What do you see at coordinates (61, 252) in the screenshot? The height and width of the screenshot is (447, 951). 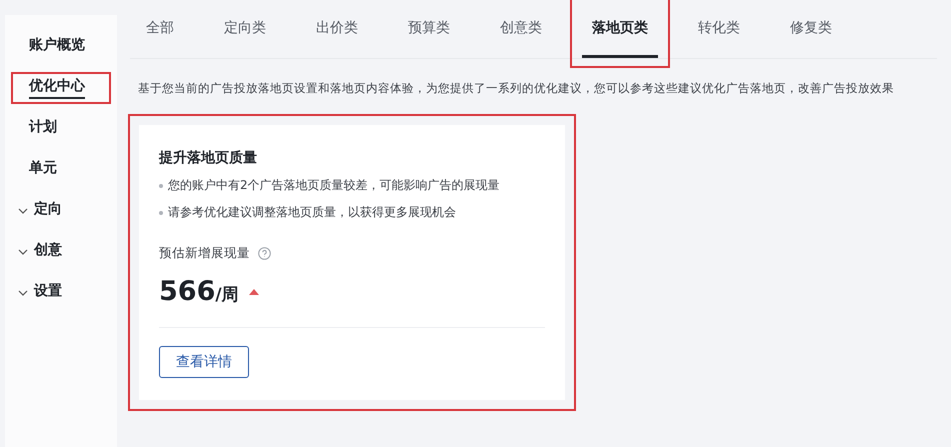 I see `sidebar-item: 创意` at bounding box center [61, 252].